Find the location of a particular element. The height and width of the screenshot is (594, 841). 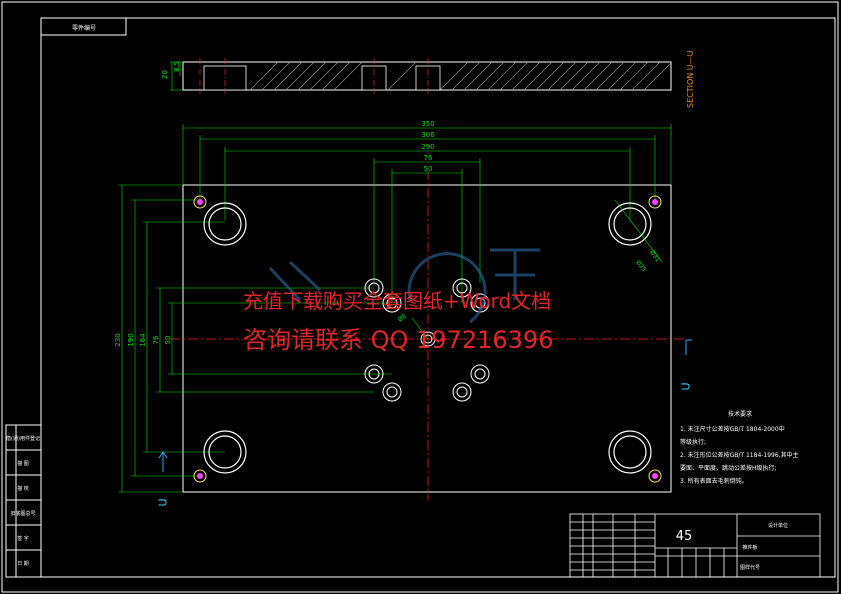

section-label: SECTION U—U is located at coordinates (690, 79).